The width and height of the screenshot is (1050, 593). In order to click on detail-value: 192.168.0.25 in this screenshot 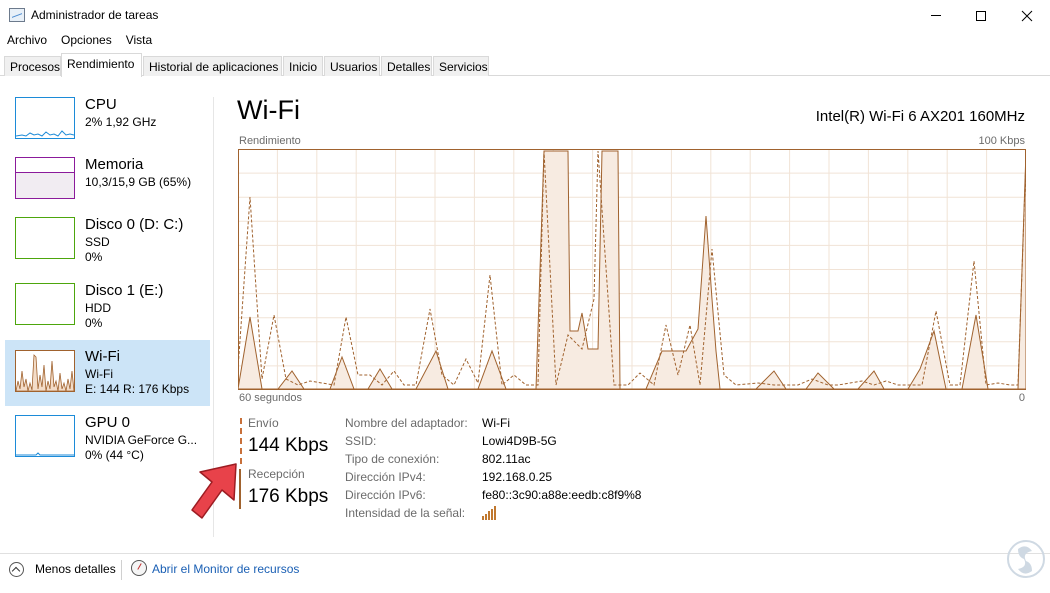, I will do `click(517, 477)`.